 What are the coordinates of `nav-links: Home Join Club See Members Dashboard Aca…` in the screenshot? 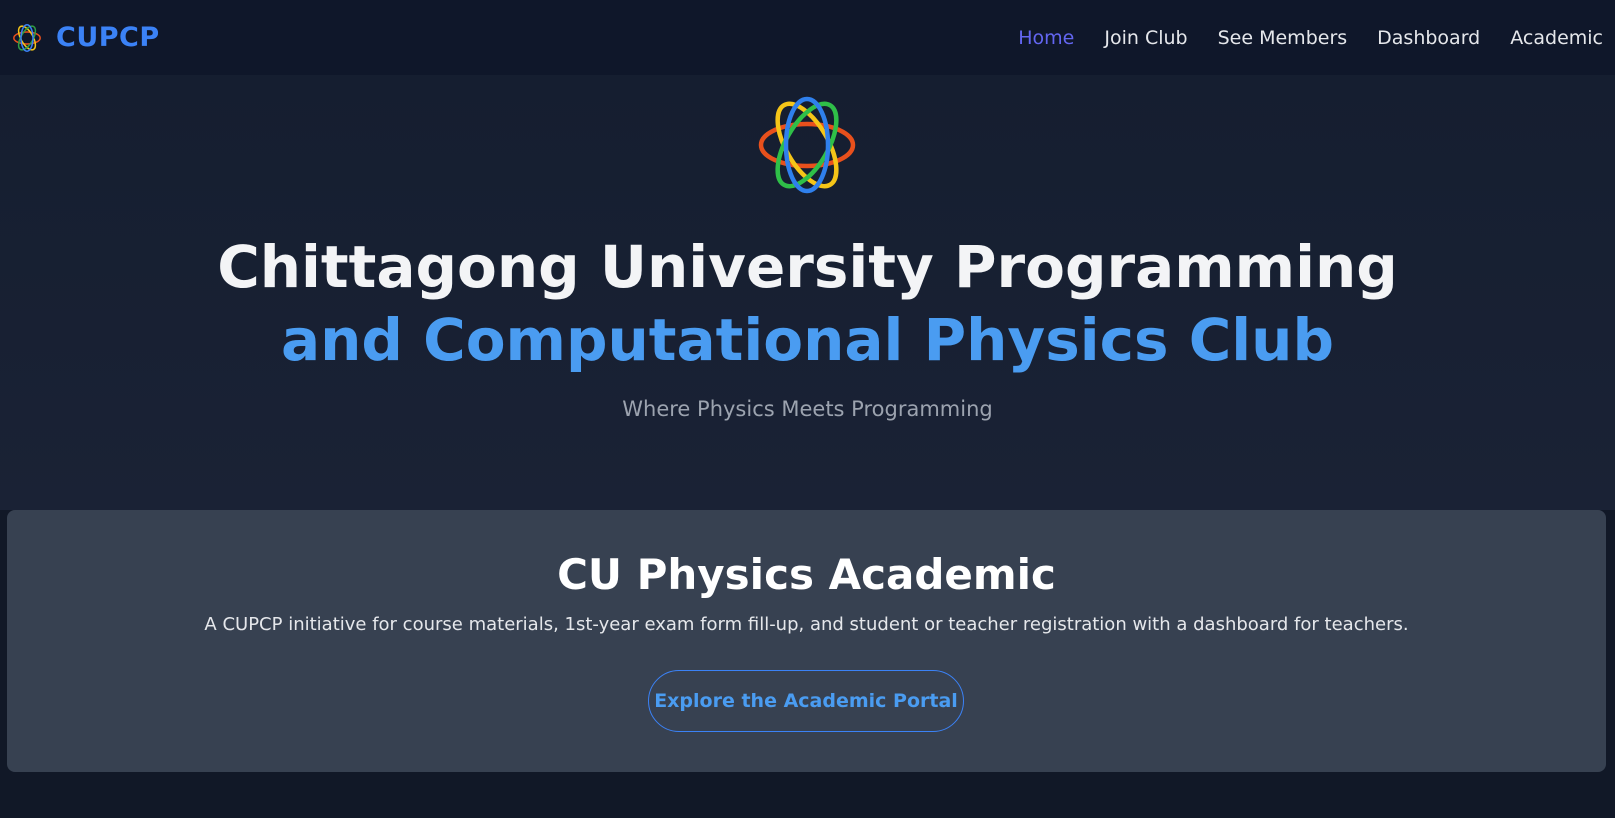 It's located at (1310, 38).